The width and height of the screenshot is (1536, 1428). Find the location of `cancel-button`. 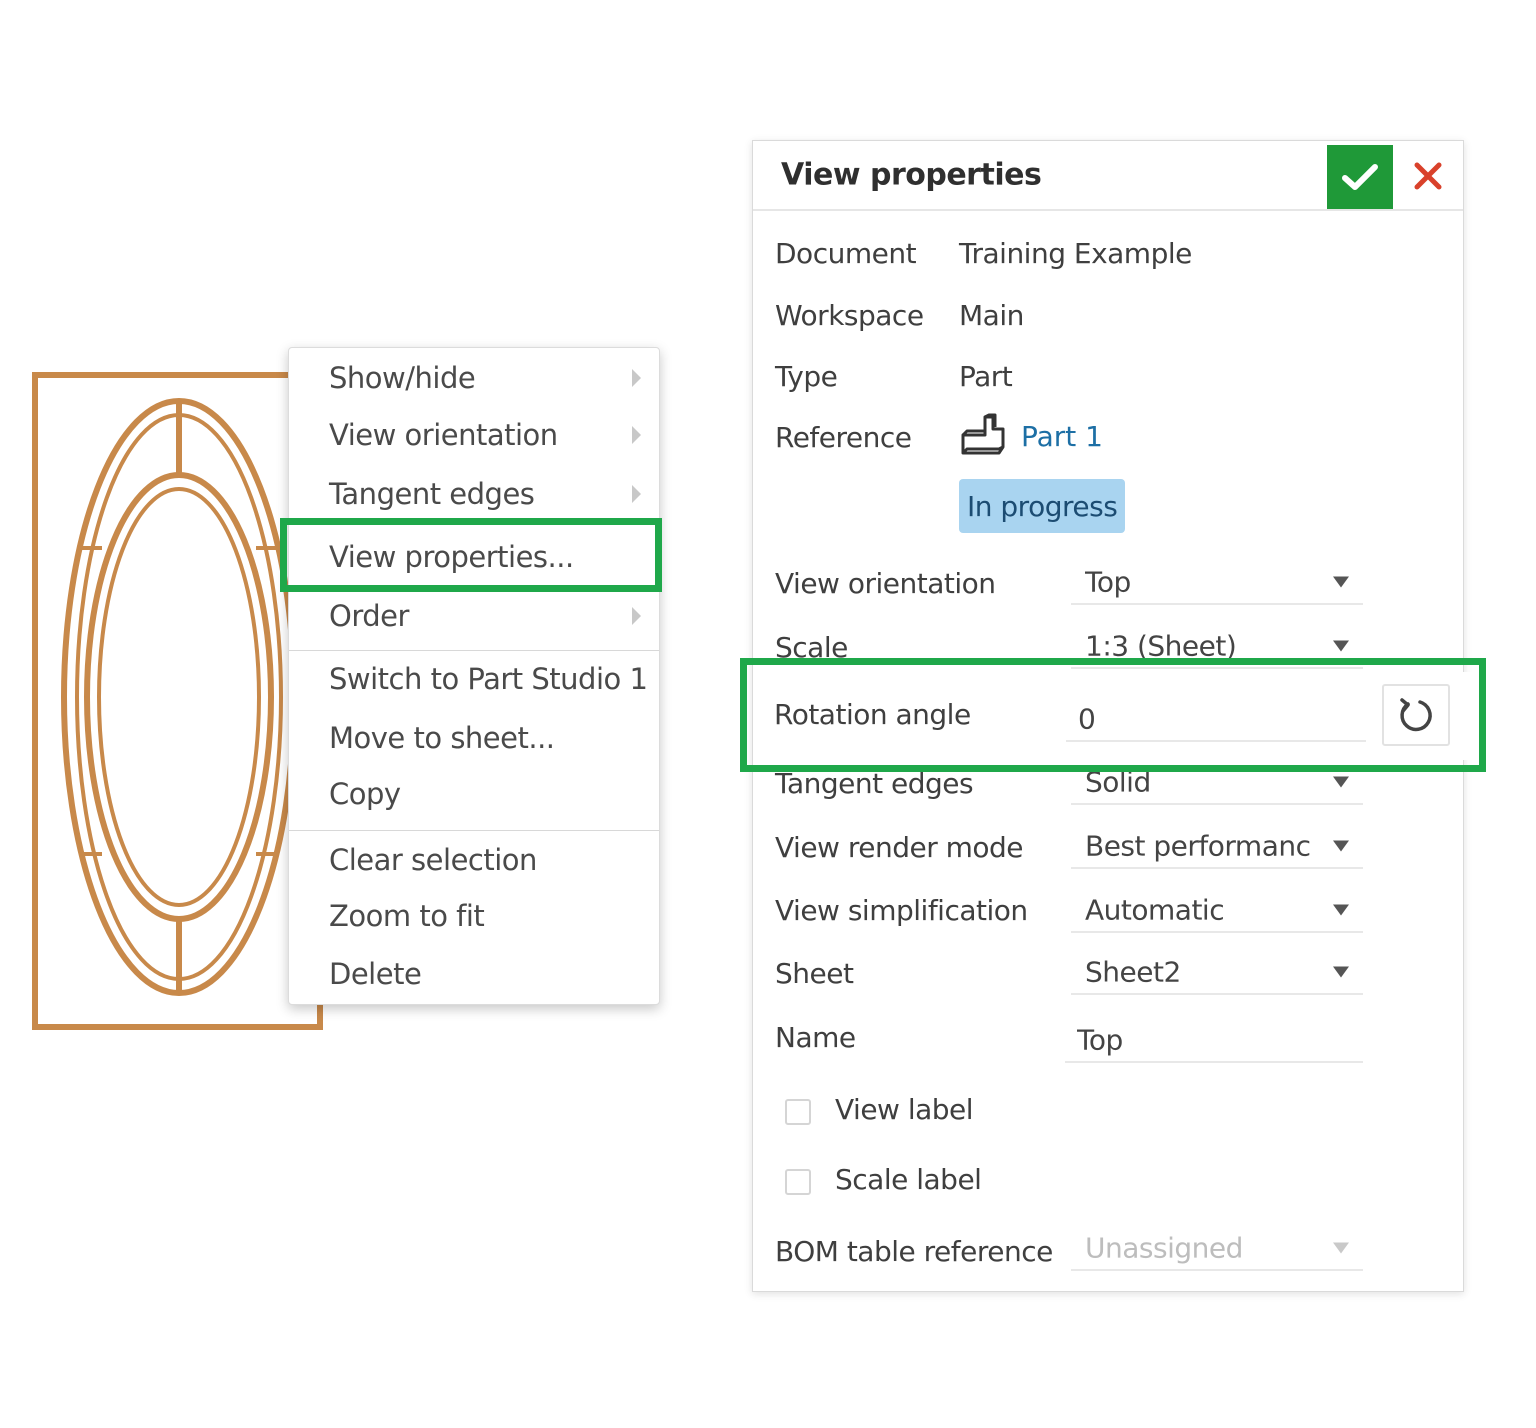

cancel-button is located at coordinates (1428, 176).